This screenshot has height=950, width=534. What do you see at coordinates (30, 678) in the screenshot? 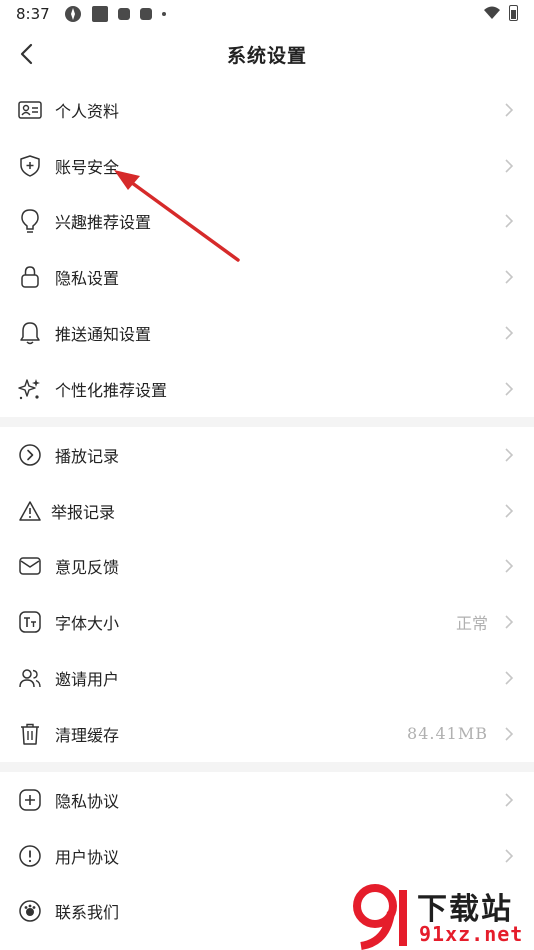
I see `users-icon` at bounding box center [30, 678].